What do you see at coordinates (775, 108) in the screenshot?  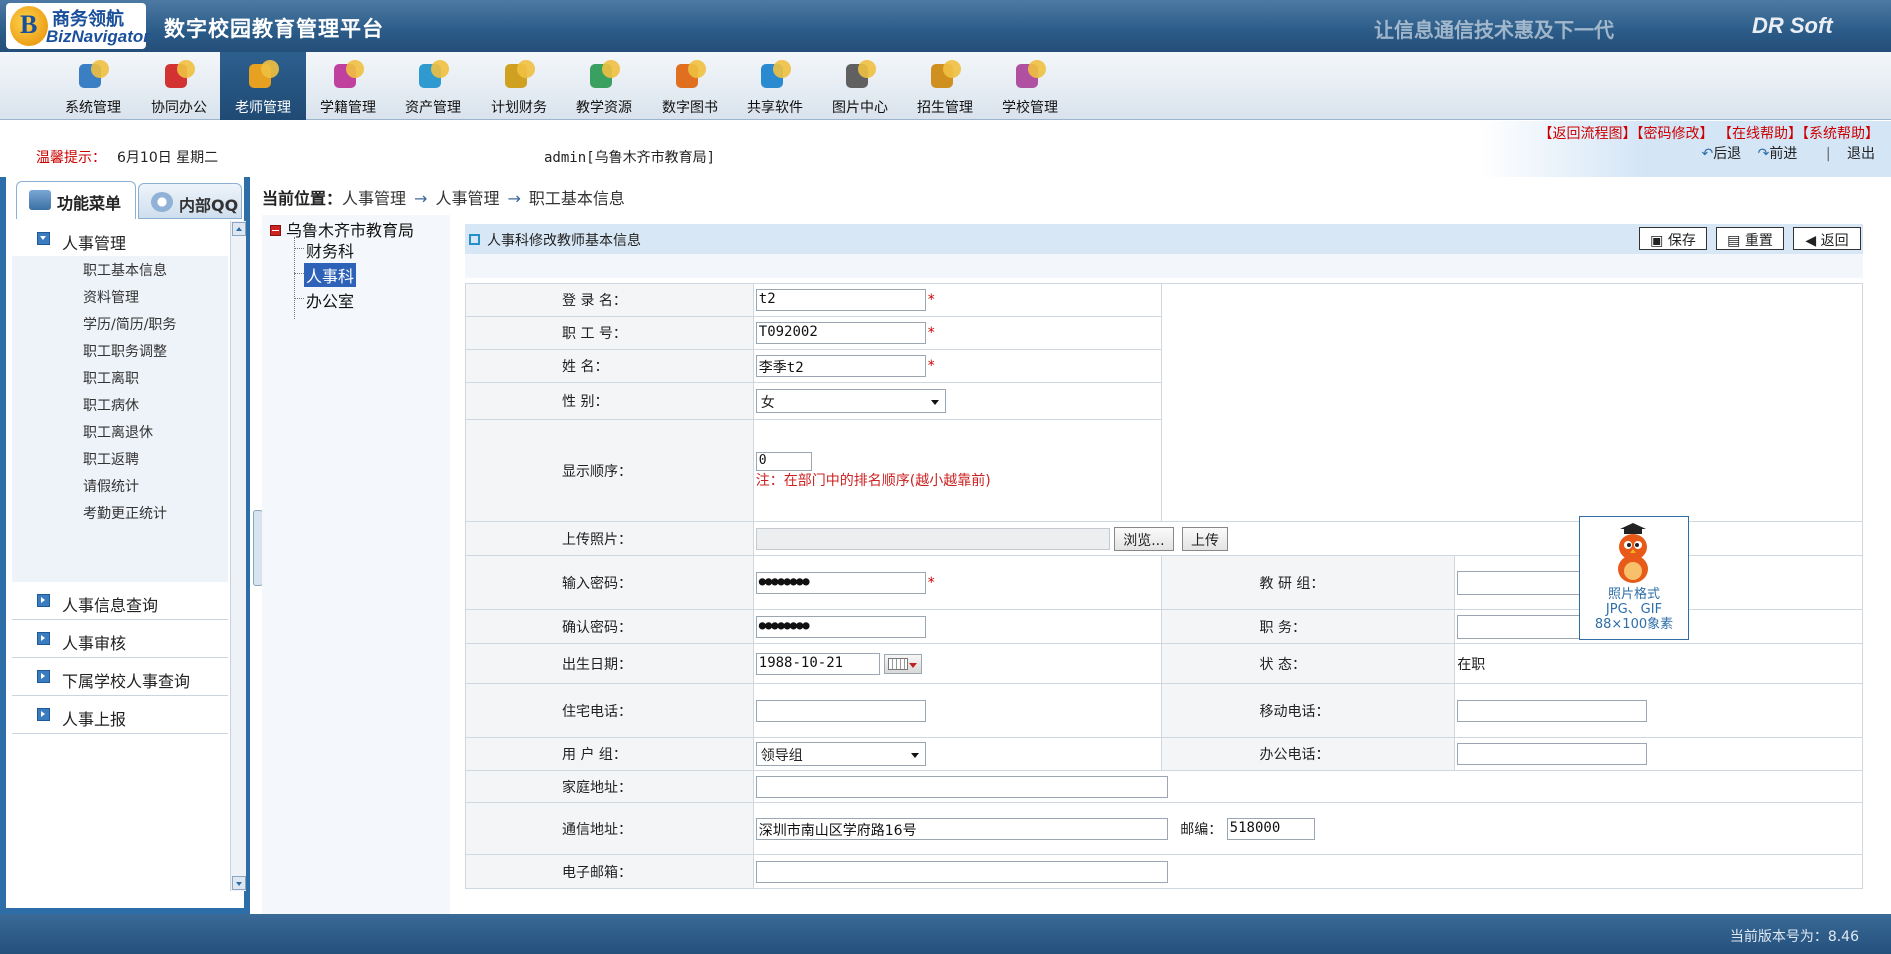 I see `nav-label: 共享软件` at bounding box center [775, 108].